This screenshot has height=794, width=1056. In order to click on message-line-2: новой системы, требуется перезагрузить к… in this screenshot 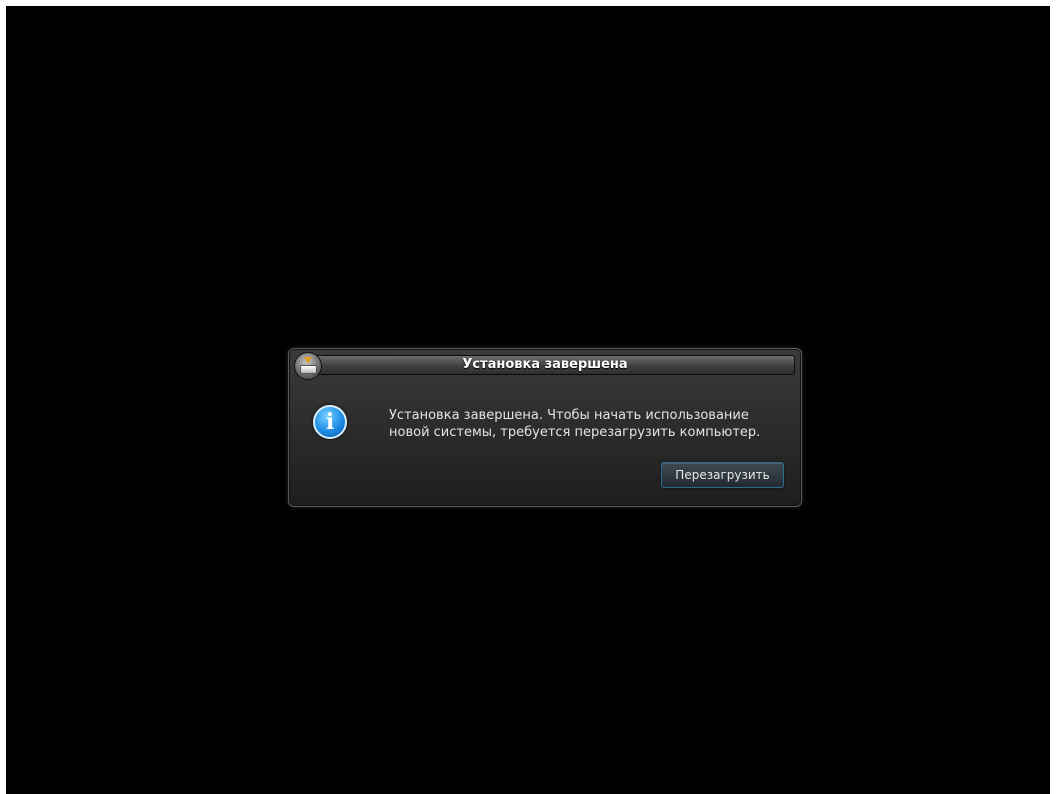, I will do `click(575, 432)`.